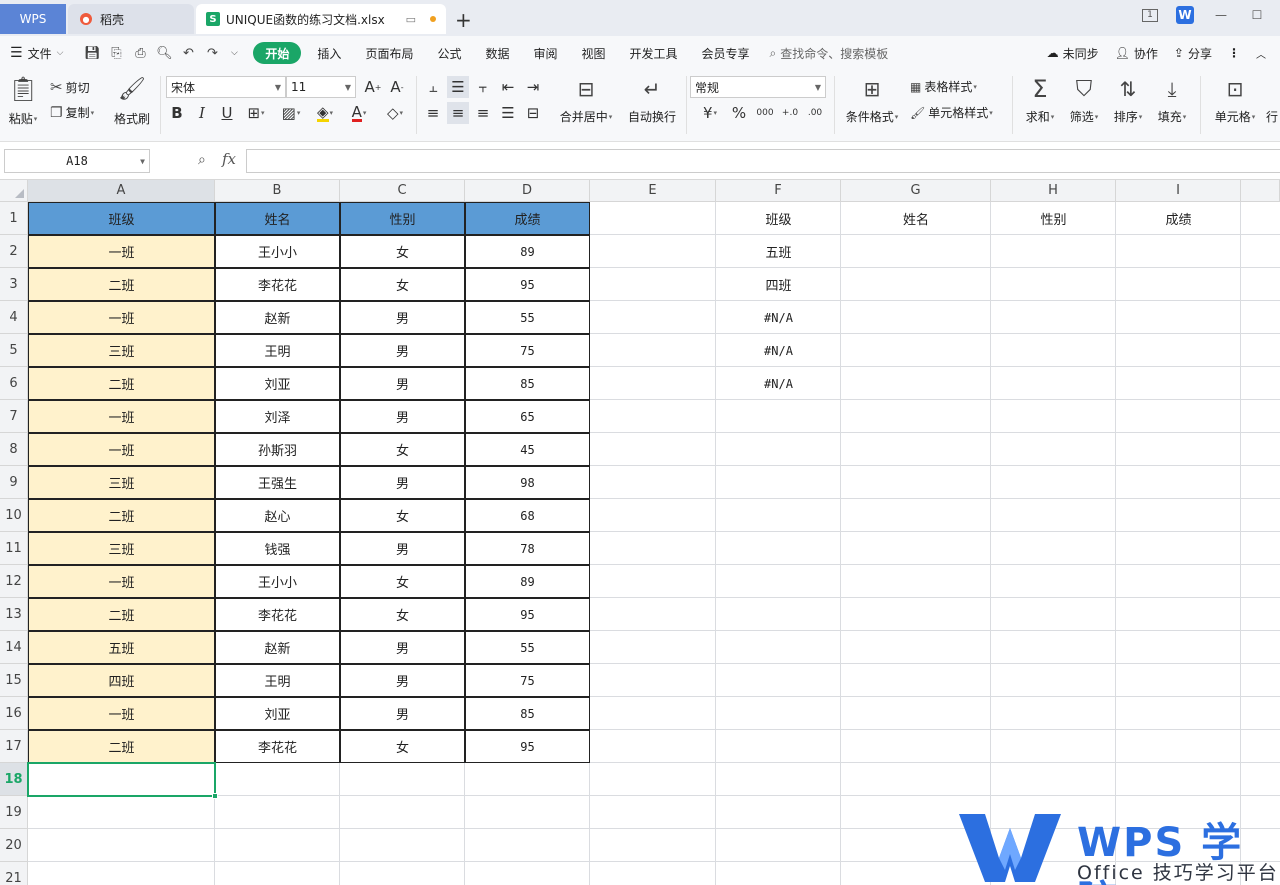 Image resolution: width=1280 pixels, height=885 pixels. Describe the element at coordinates (14, 873) in the screenshot. I see `row-header-21: 21` at that location.